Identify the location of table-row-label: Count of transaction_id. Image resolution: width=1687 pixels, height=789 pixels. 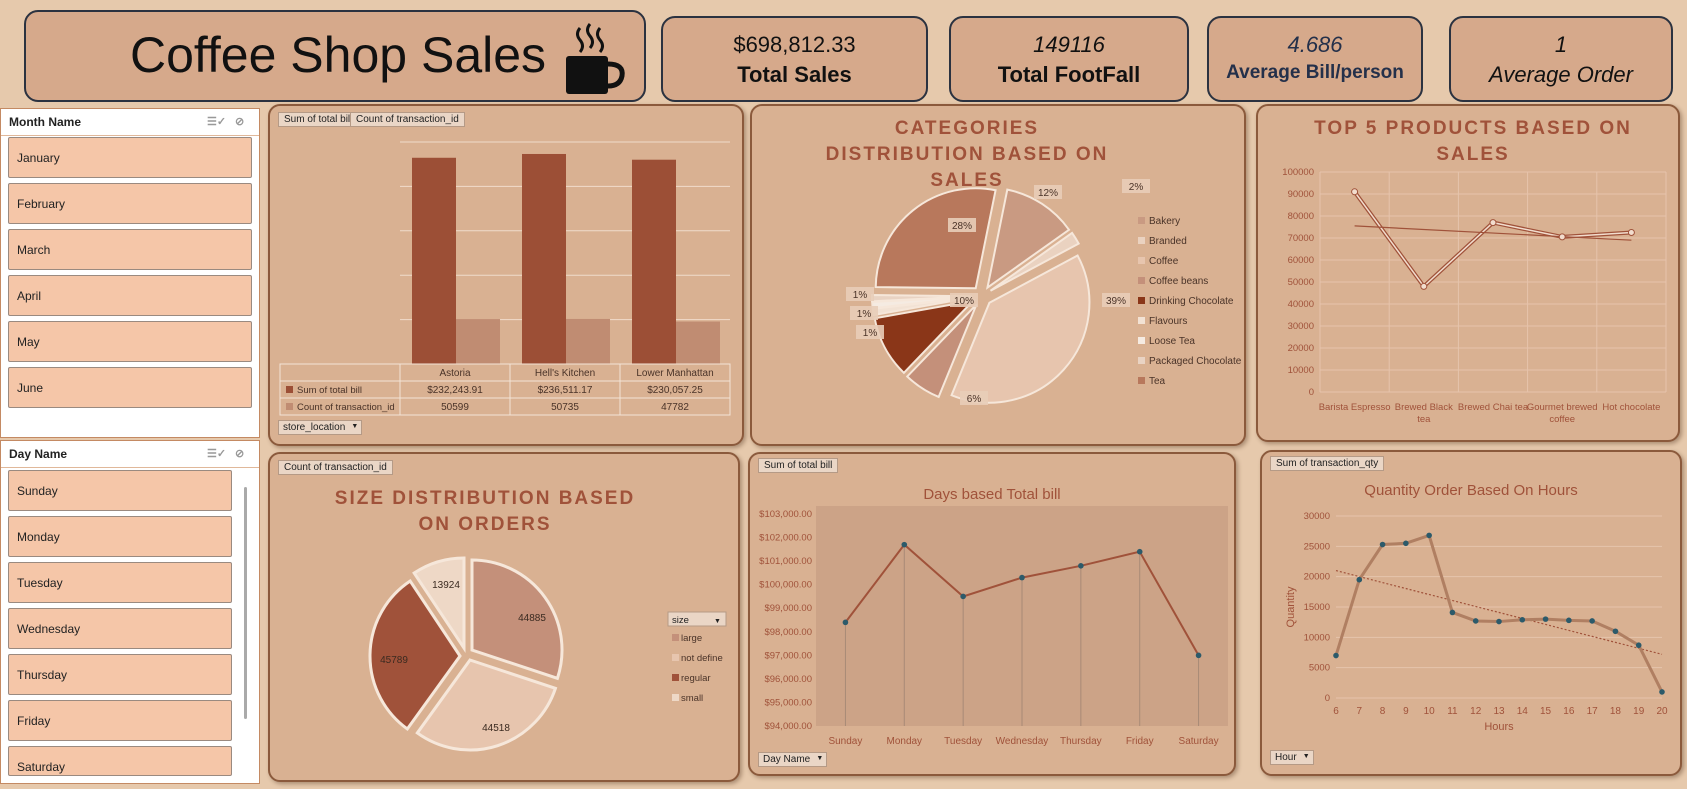
(346, 407).